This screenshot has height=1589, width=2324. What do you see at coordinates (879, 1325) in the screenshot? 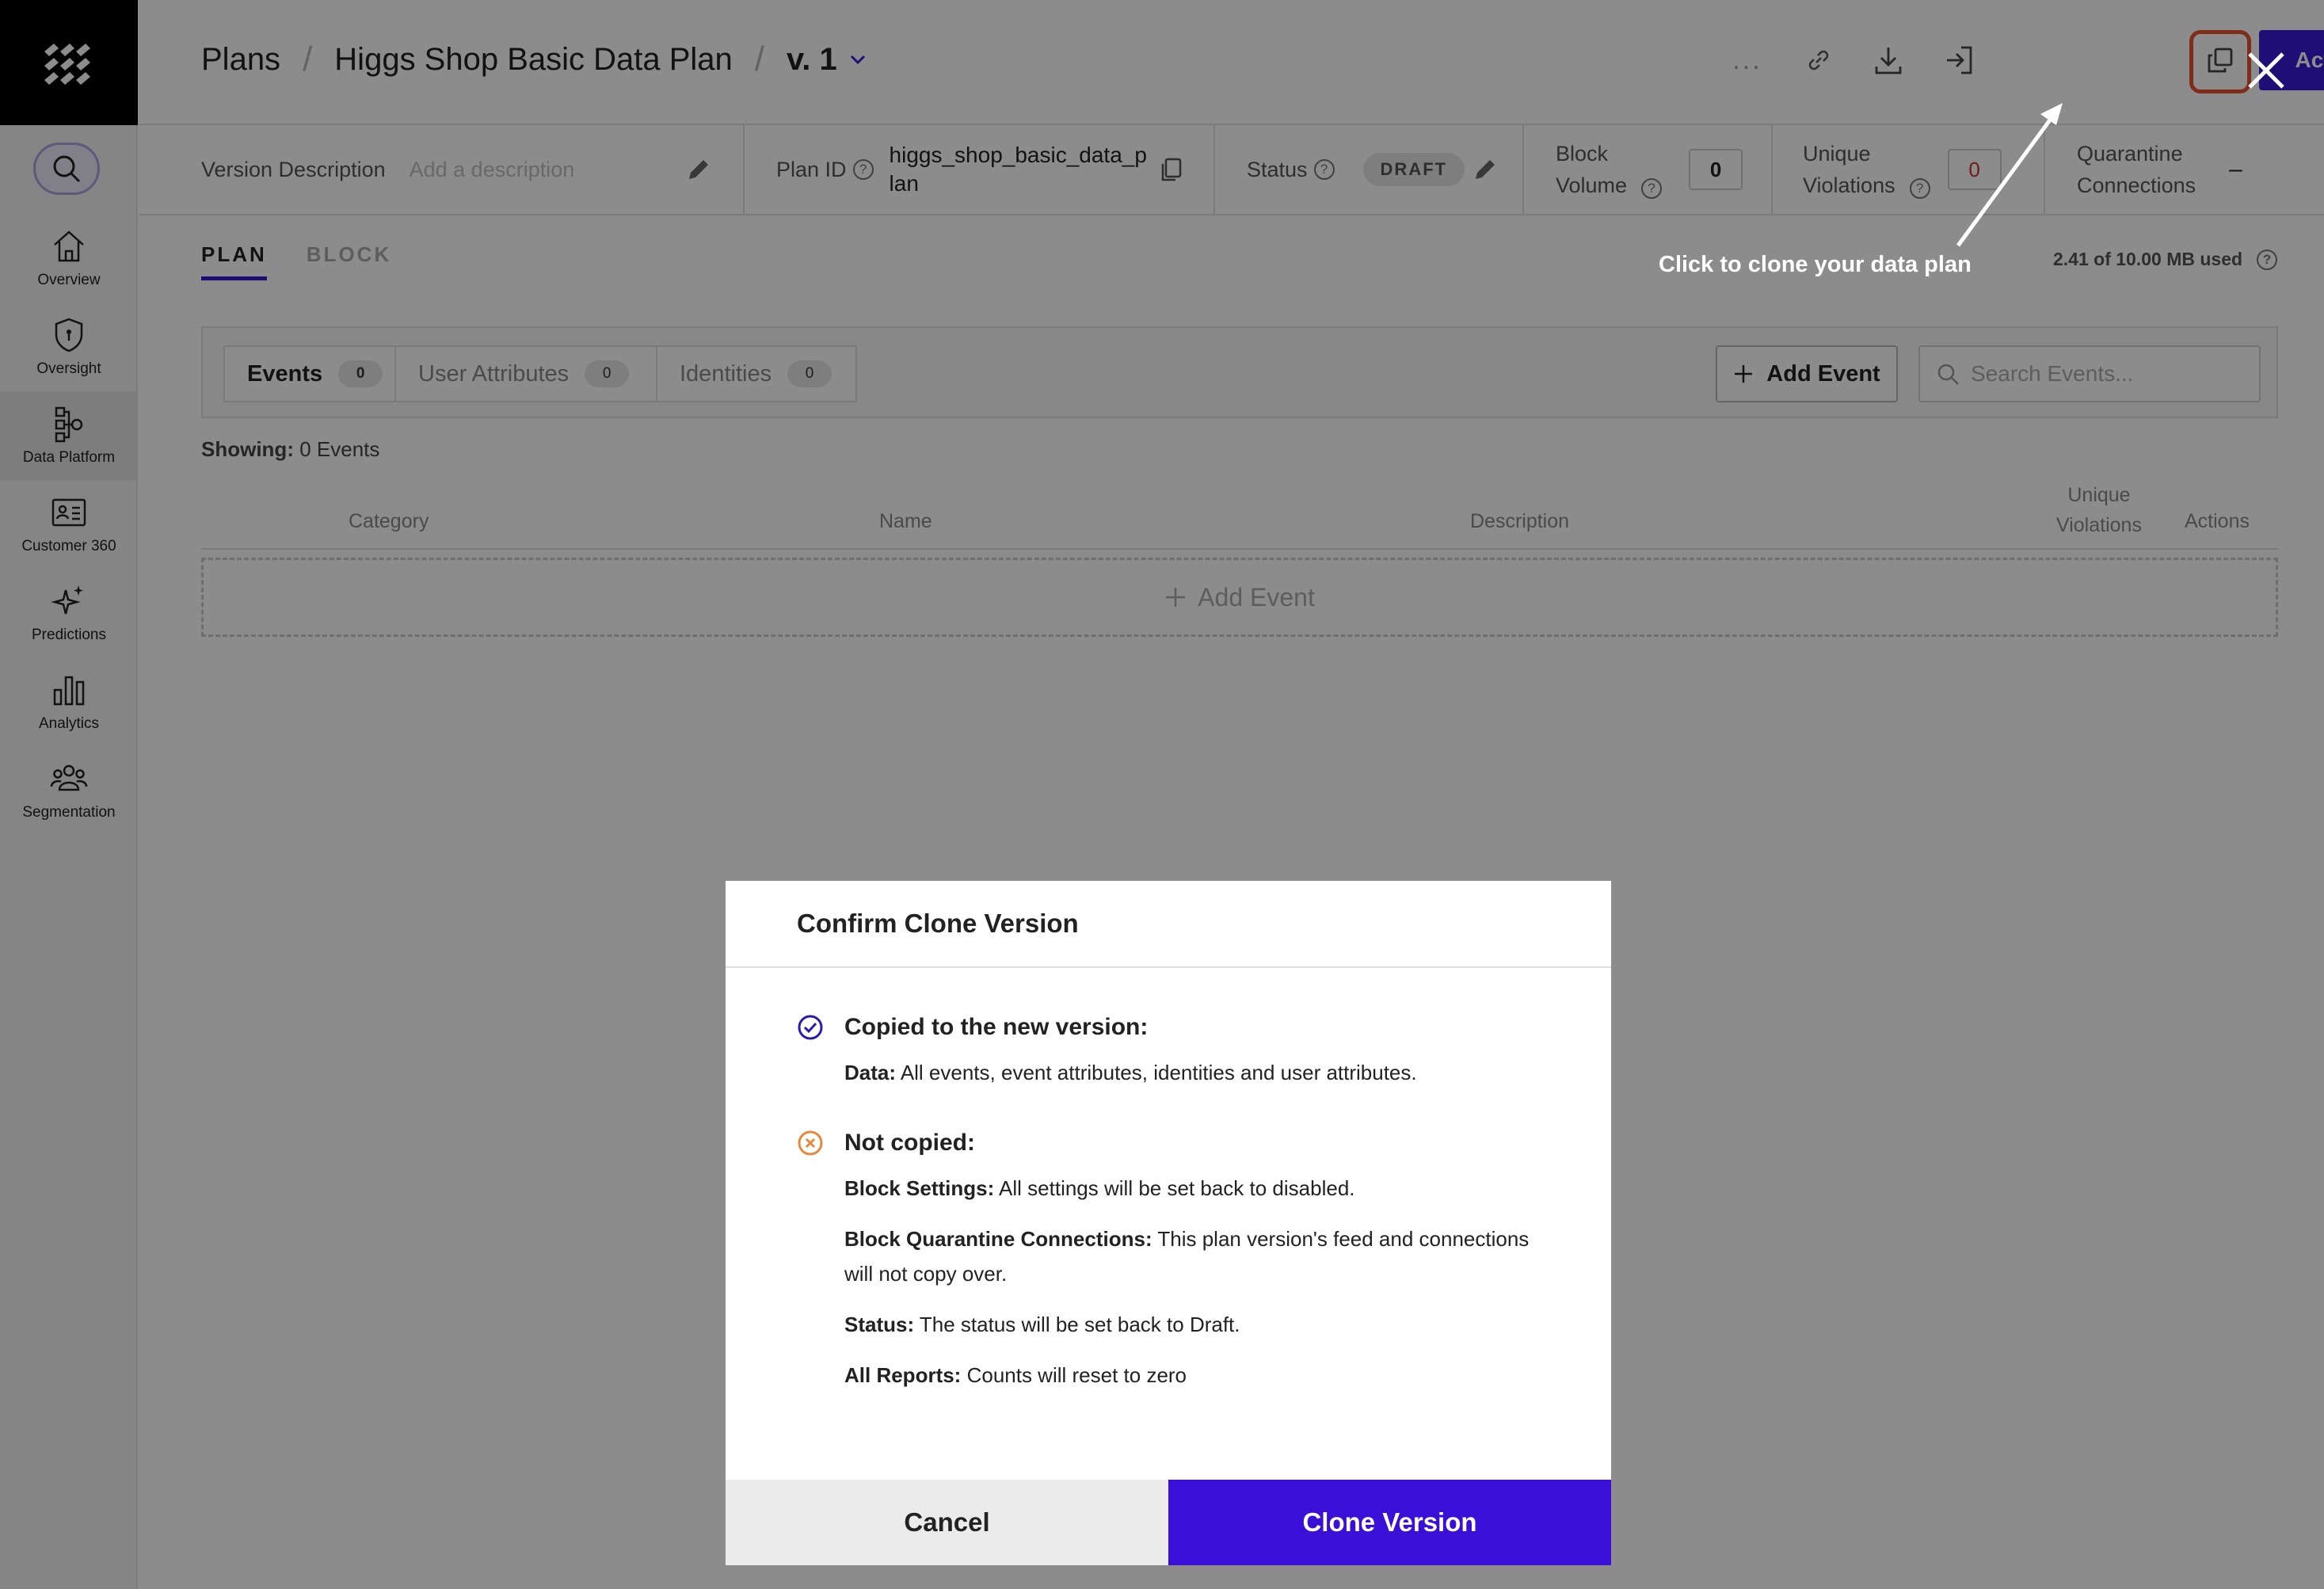
I see `item-label: Status:` at bounding box center [879, 1325].